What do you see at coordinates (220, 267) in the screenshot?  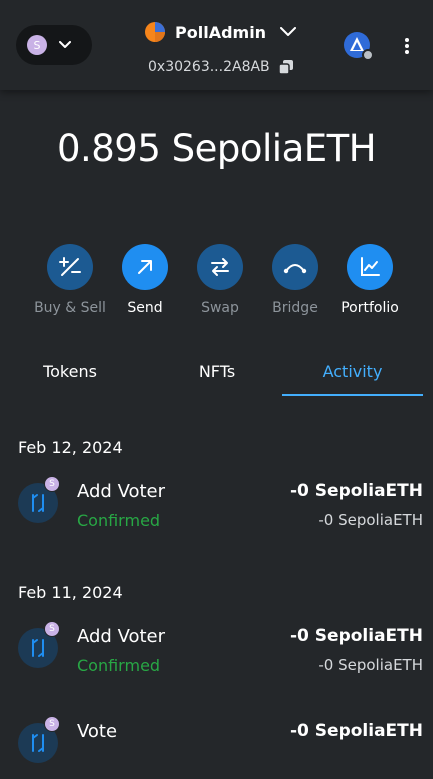 I see `swap-arrows-icon` at bounding box center [220, 267].